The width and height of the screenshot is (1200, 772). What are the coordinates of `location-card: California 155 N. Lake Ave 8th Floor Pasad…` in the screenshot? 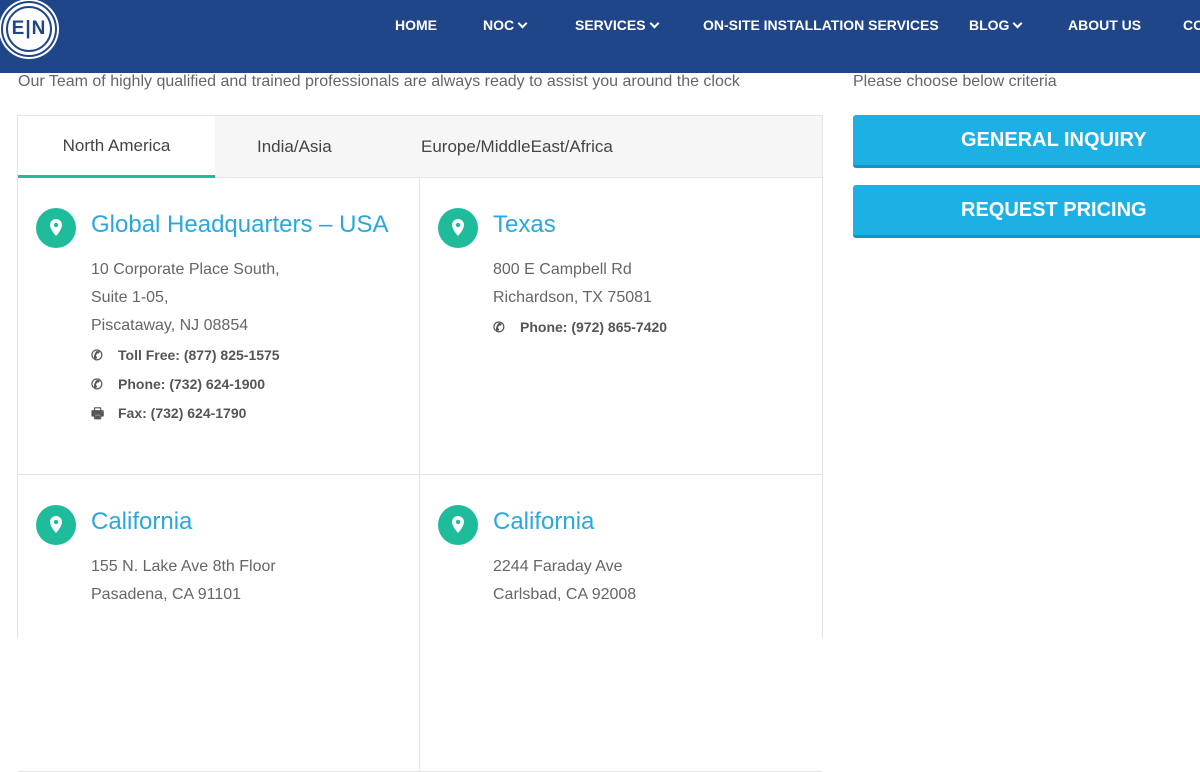 It's located at (219, 623).